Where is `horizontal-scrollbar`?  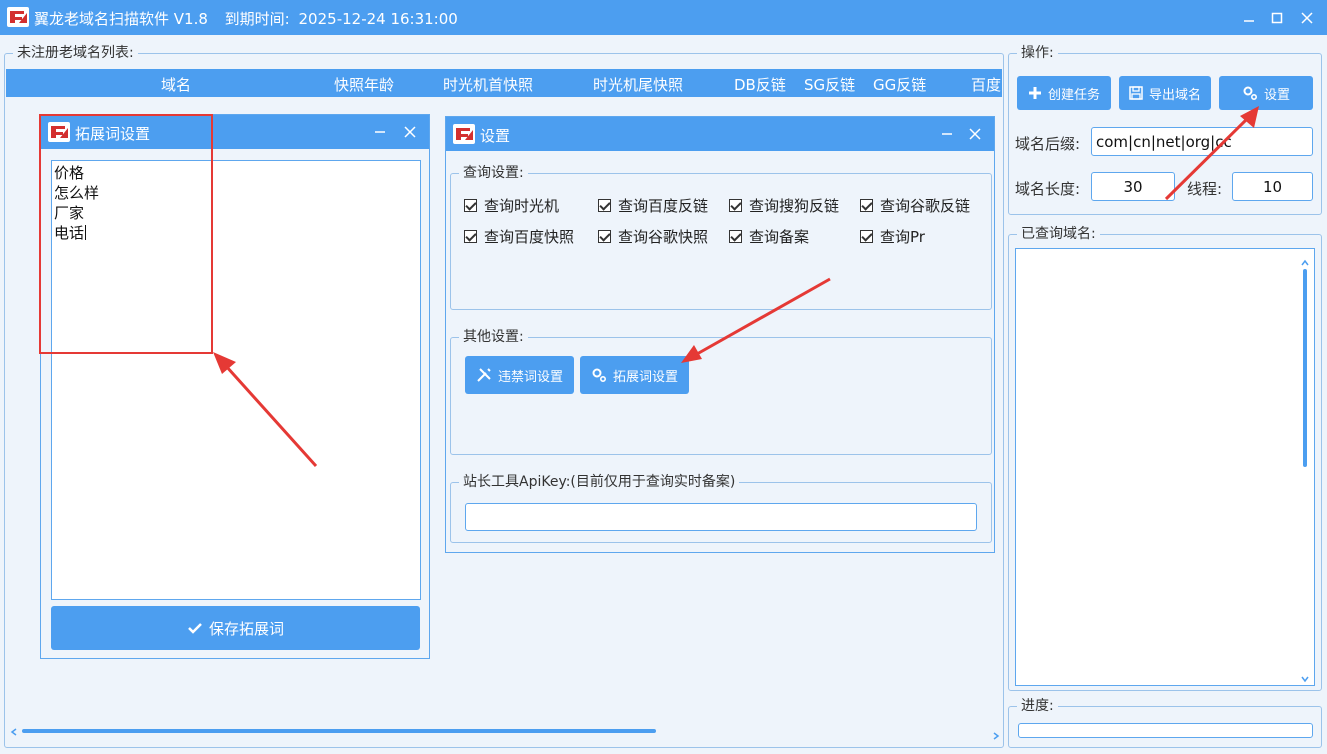 horizontal-scrollbar is located at coordinates (505, 733).